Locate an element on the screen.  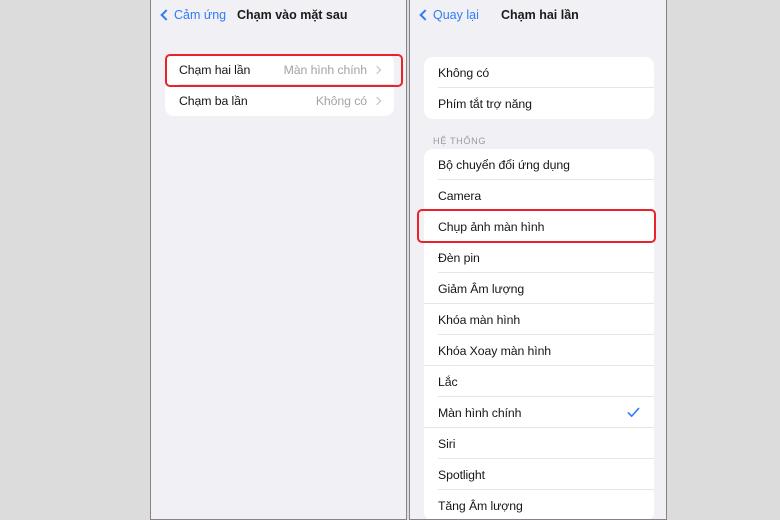
list-item-triple-tap: Chạm ba lần Không có is located at coordinates (279, 100).